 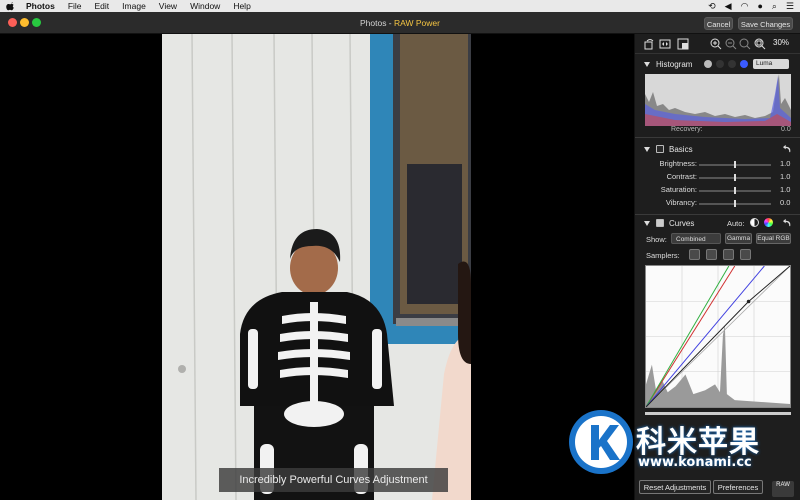 What do you see at coordinates (102, 6) in the screenshot?
I see `menu-edit: Edit` at bounding box center [102, 6].